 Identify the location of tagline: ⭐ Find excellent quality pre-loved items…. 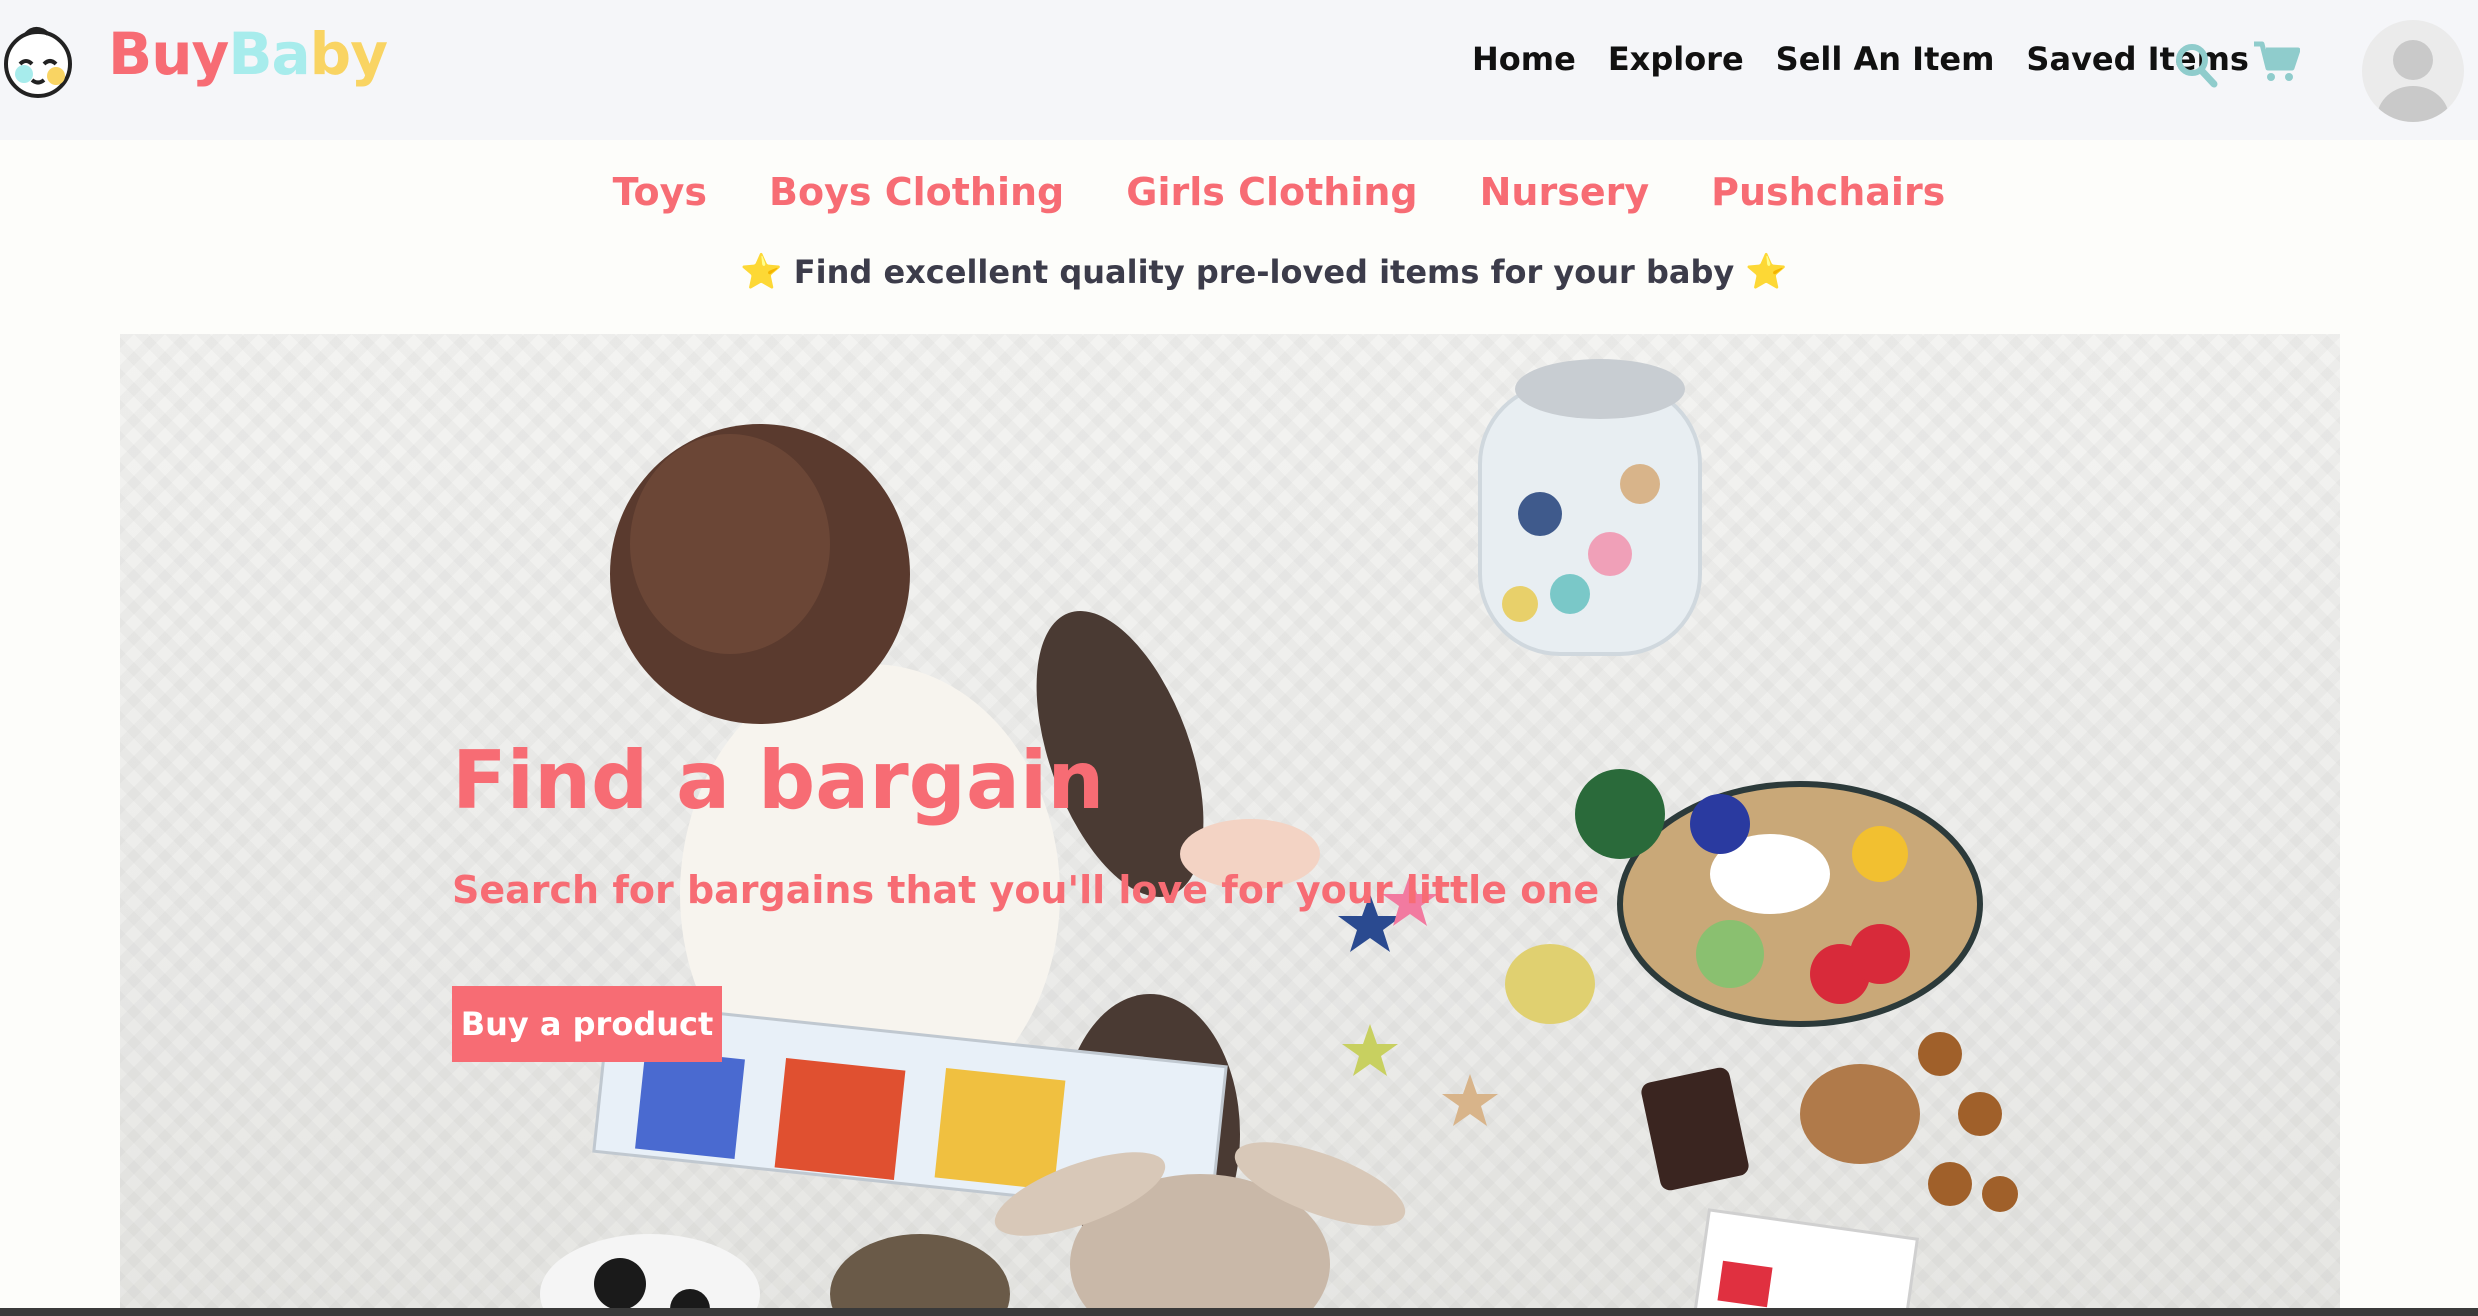
(1239, 272).